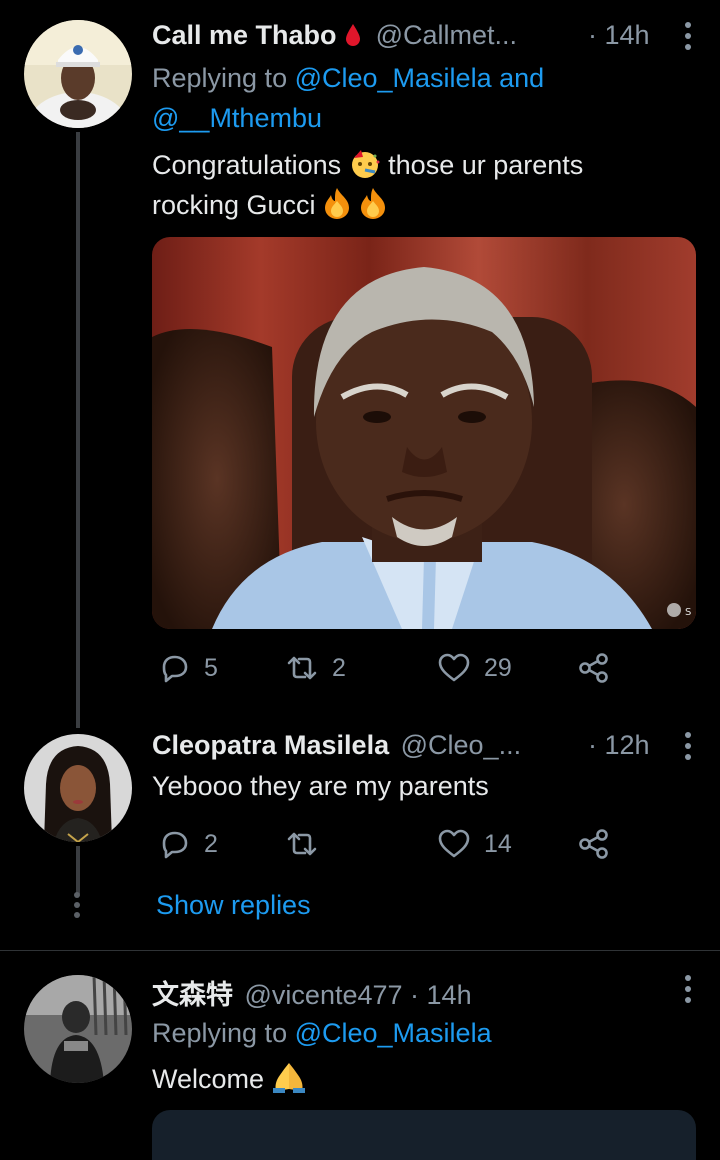 This screenshot has height=1160, width=720. I want to click on like-count: 14, so click(498, 843).